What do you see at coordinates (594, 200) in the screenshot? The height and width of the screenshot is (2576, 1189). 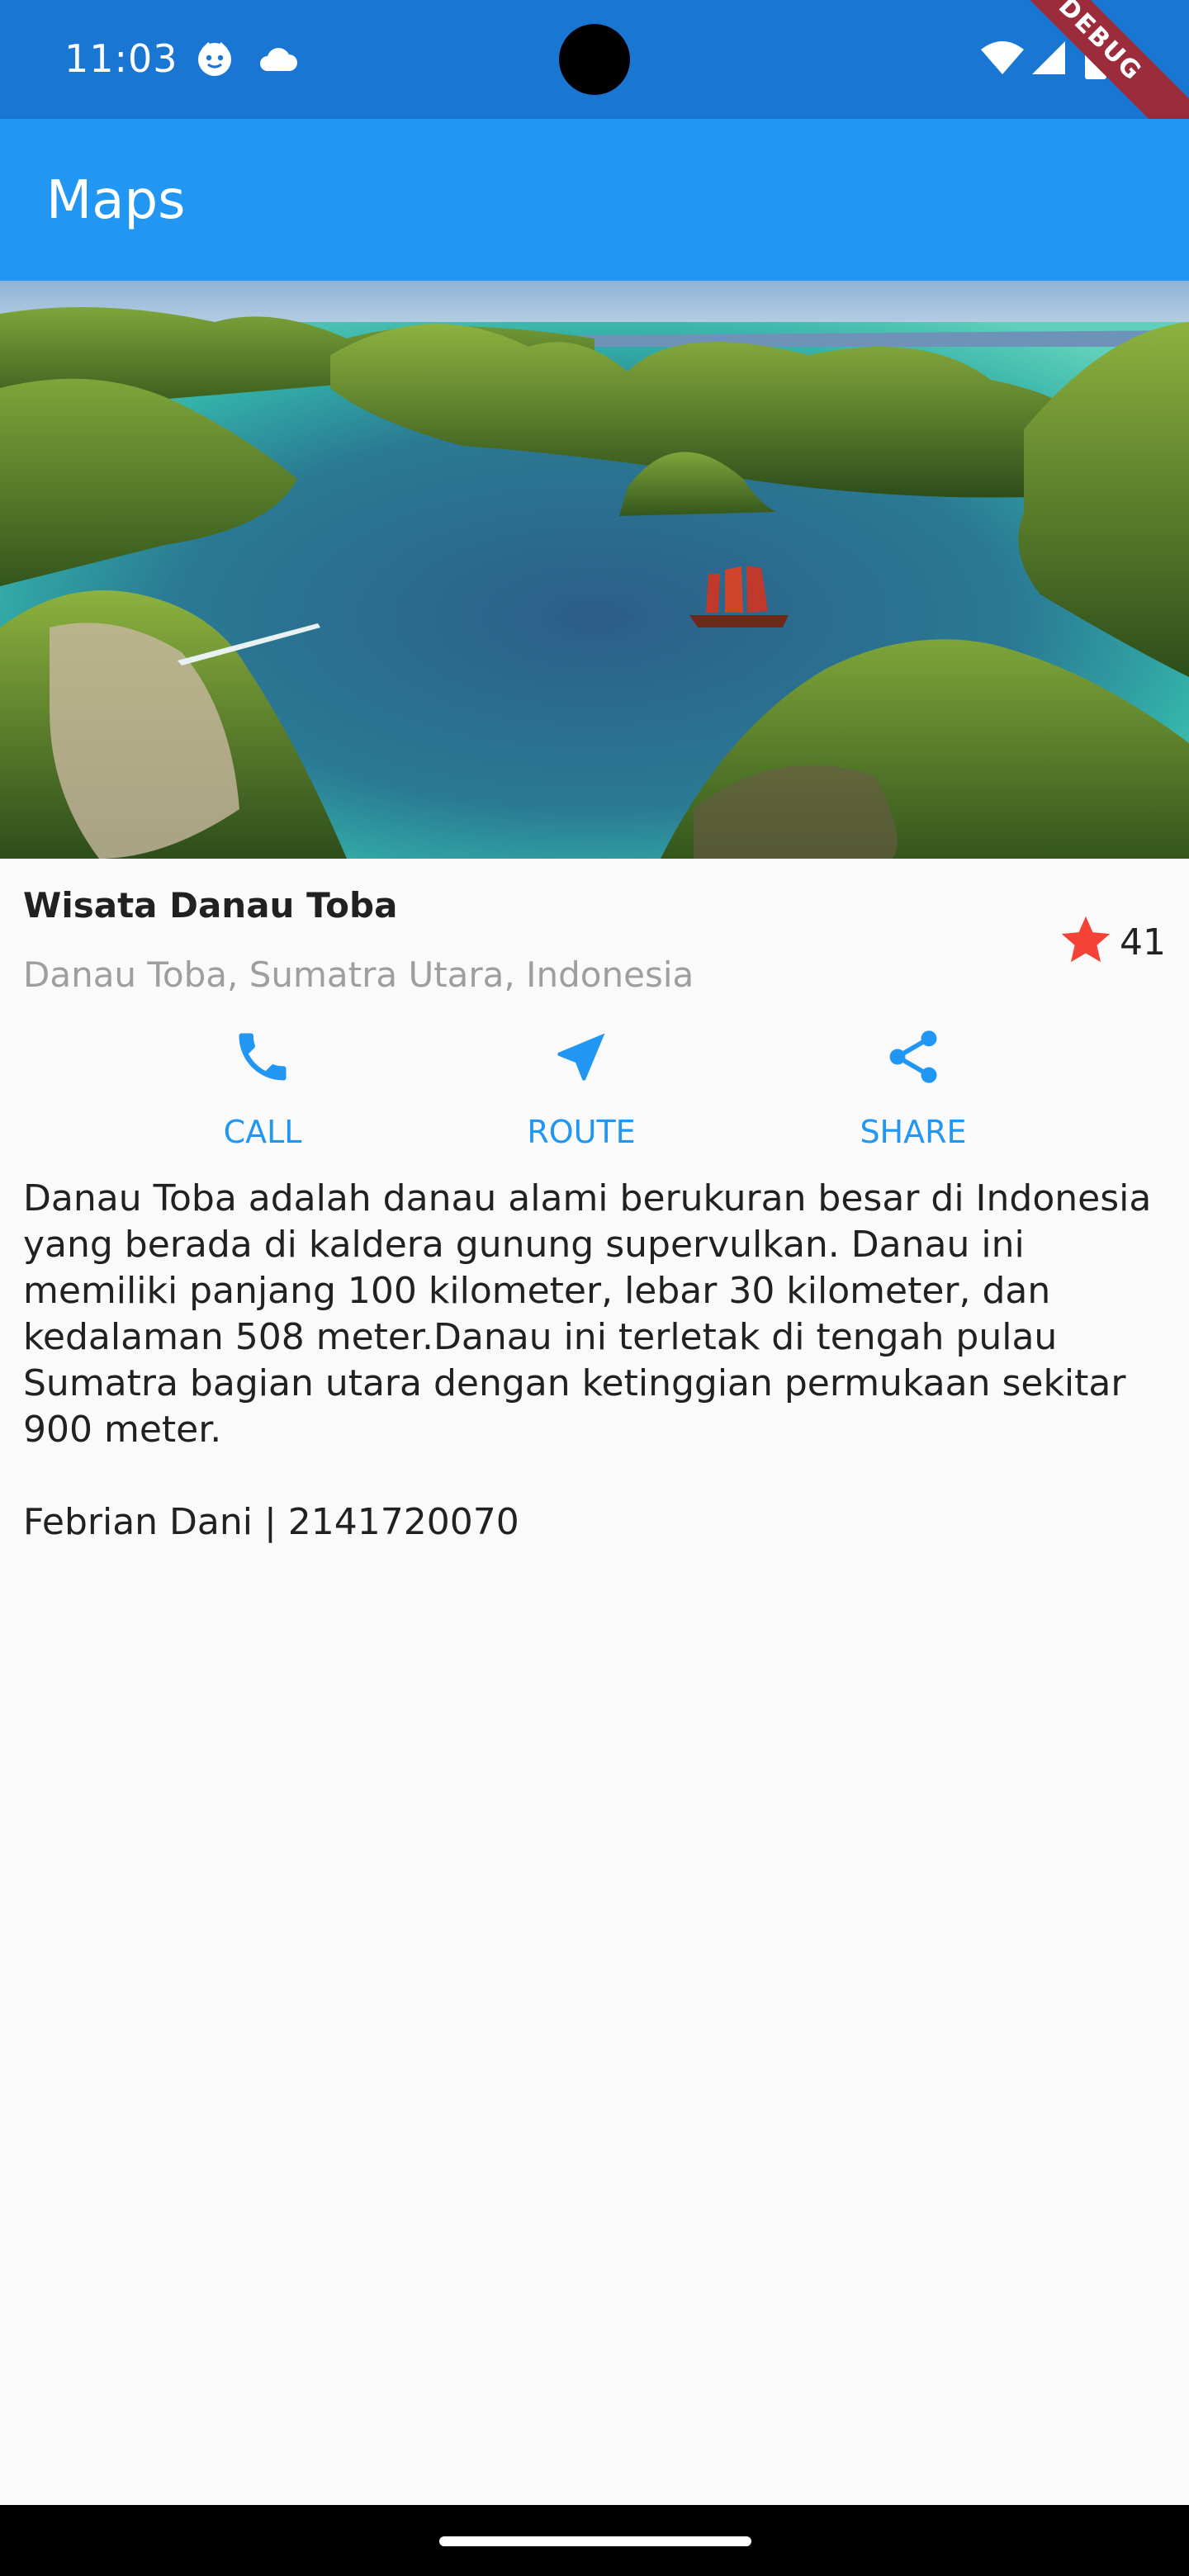 I see `app-bar: Maps` at bounding box center [594, 200].